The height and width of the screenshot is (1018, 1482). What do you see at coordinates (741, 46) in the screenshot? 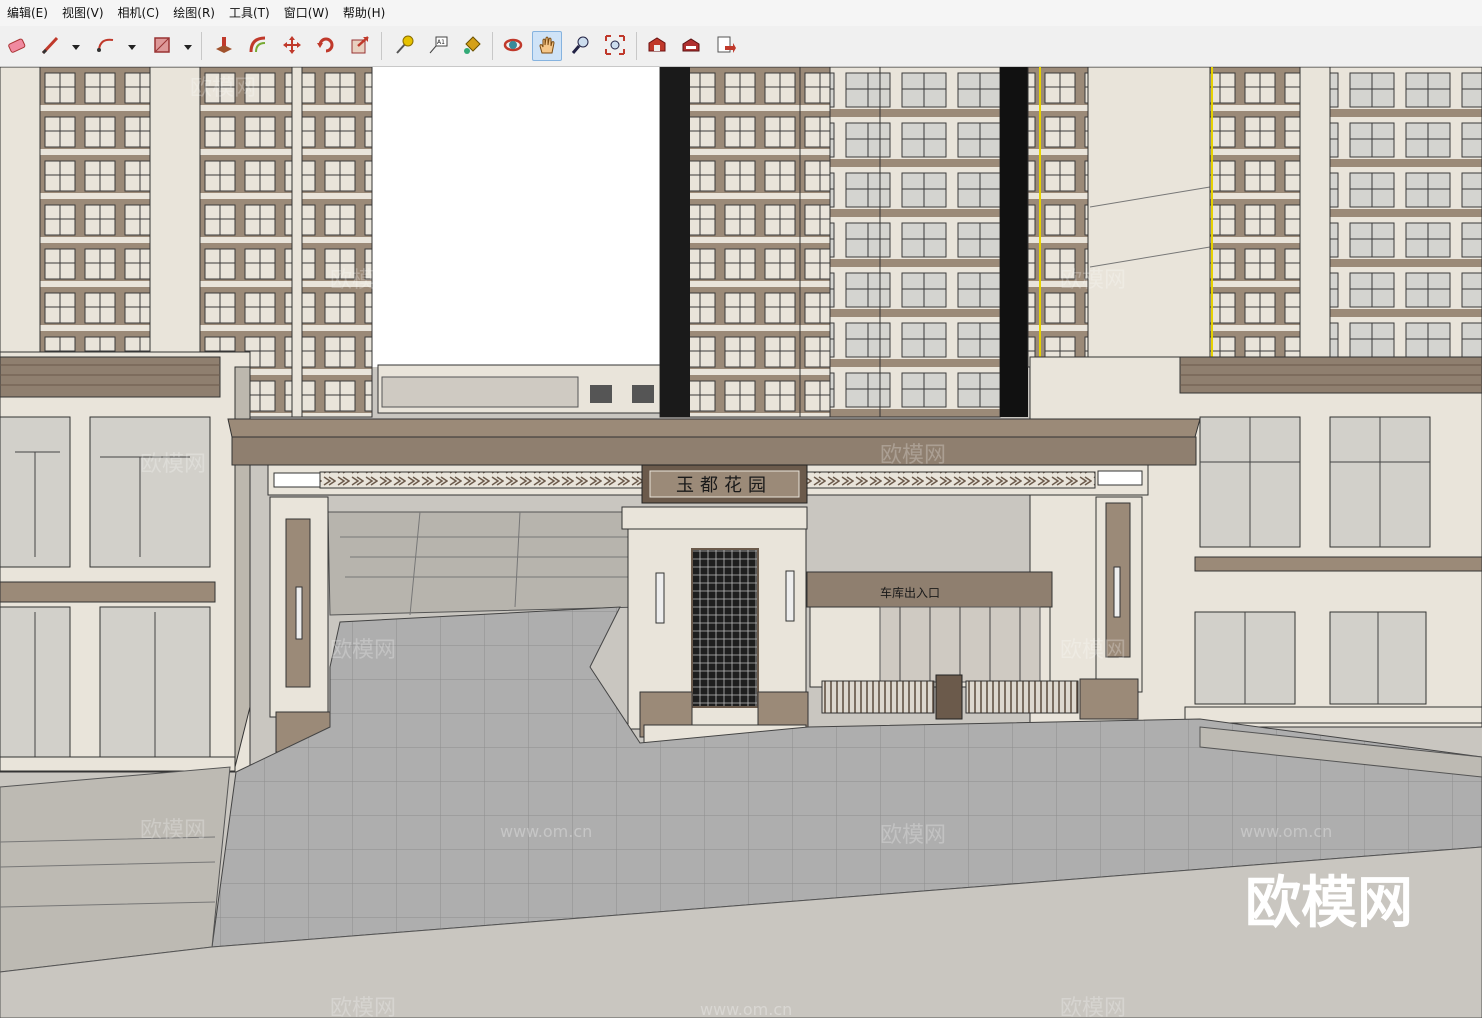
I see `main-toolbar: A1` at bounding box center [741, 46].